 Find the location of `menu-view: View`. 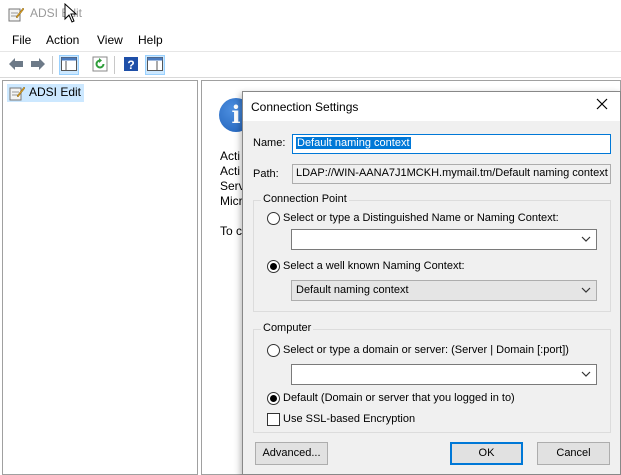

menu-view: View is located at coordinates (110, 40).